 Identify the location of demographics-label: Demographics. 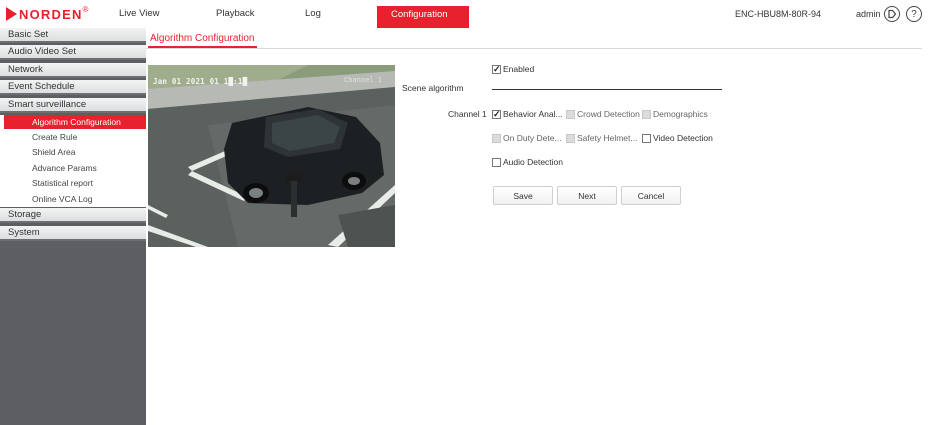
(680, 114).